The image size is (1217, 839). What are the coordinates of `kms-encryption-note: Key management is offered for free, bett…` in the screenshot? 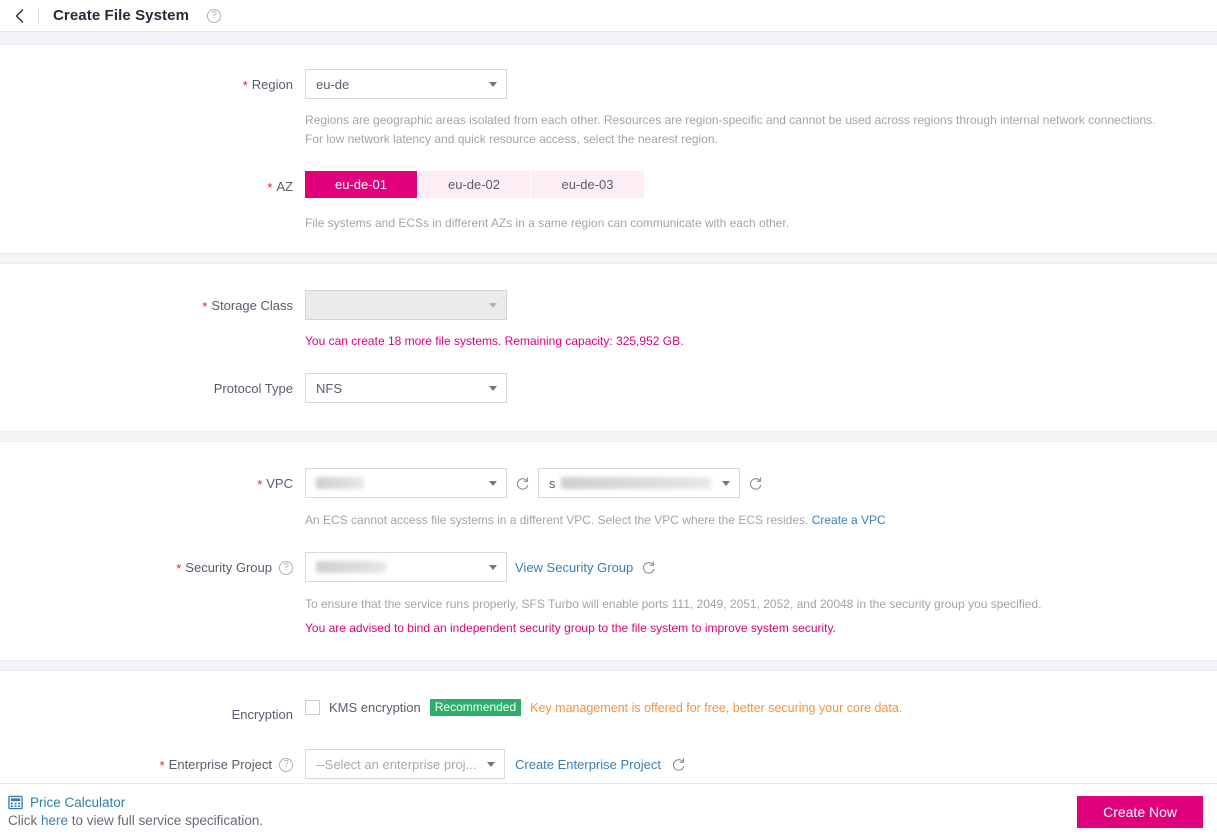 It's located at (716, 707).